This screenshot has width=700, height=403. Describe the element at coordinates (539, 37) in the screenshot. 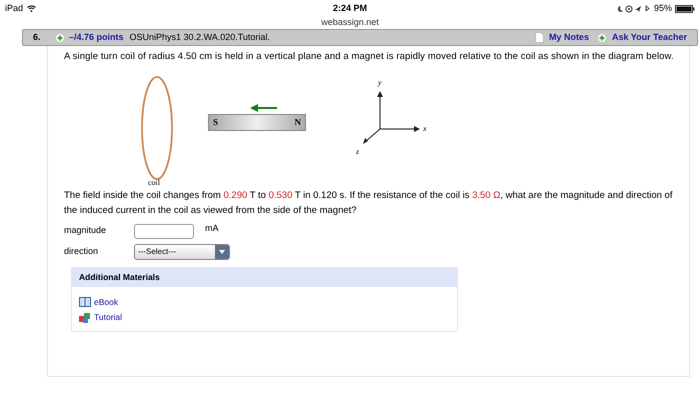

I see `note-icon` at that location.